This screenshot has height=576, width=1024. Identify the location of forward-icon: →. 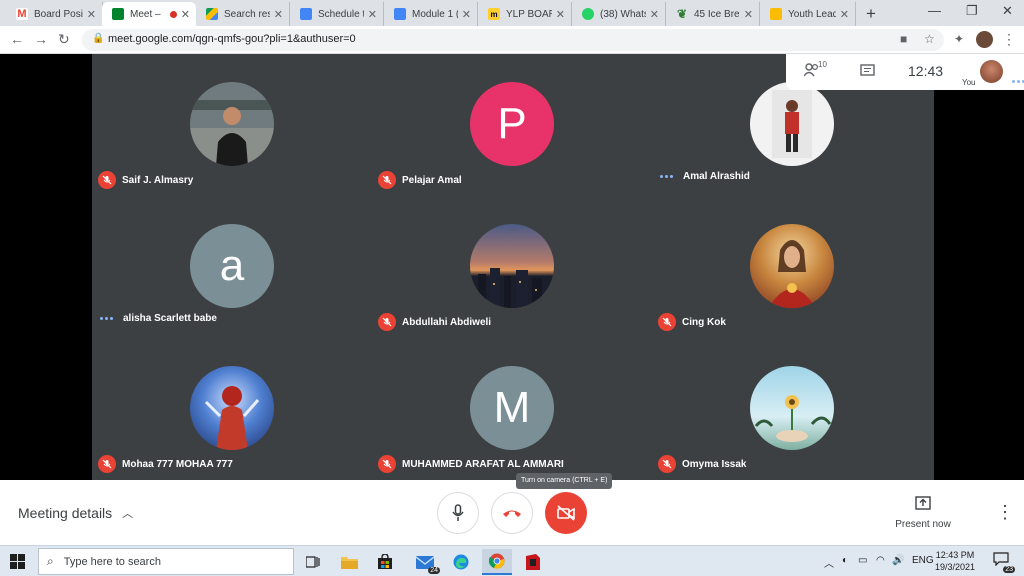
(41, 39).